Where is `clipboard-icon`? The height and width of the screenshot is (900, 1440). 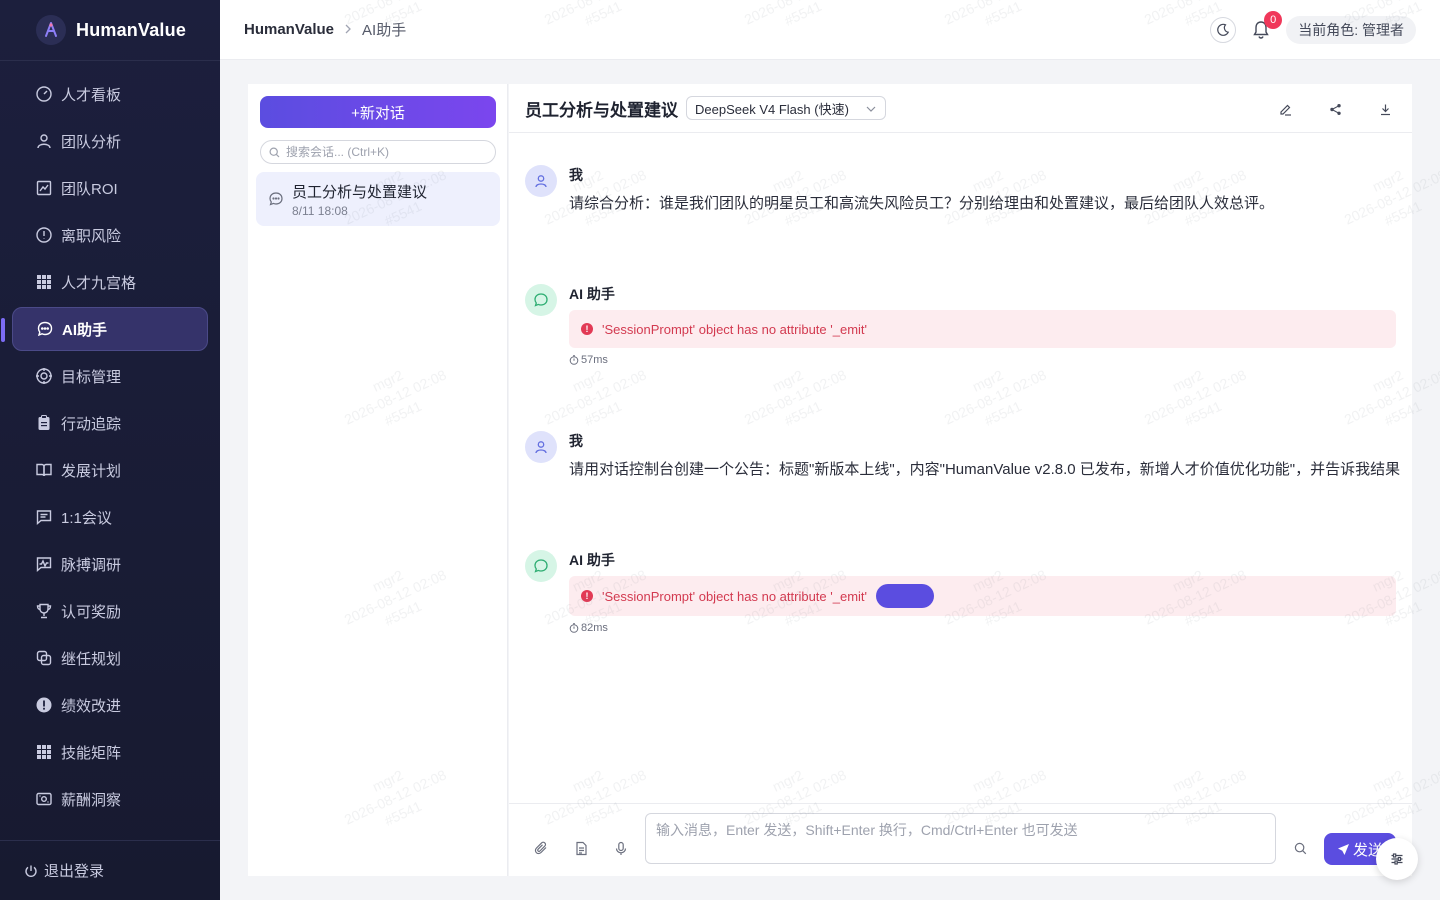 clipboard-icon is located at coordinates (44, 422).